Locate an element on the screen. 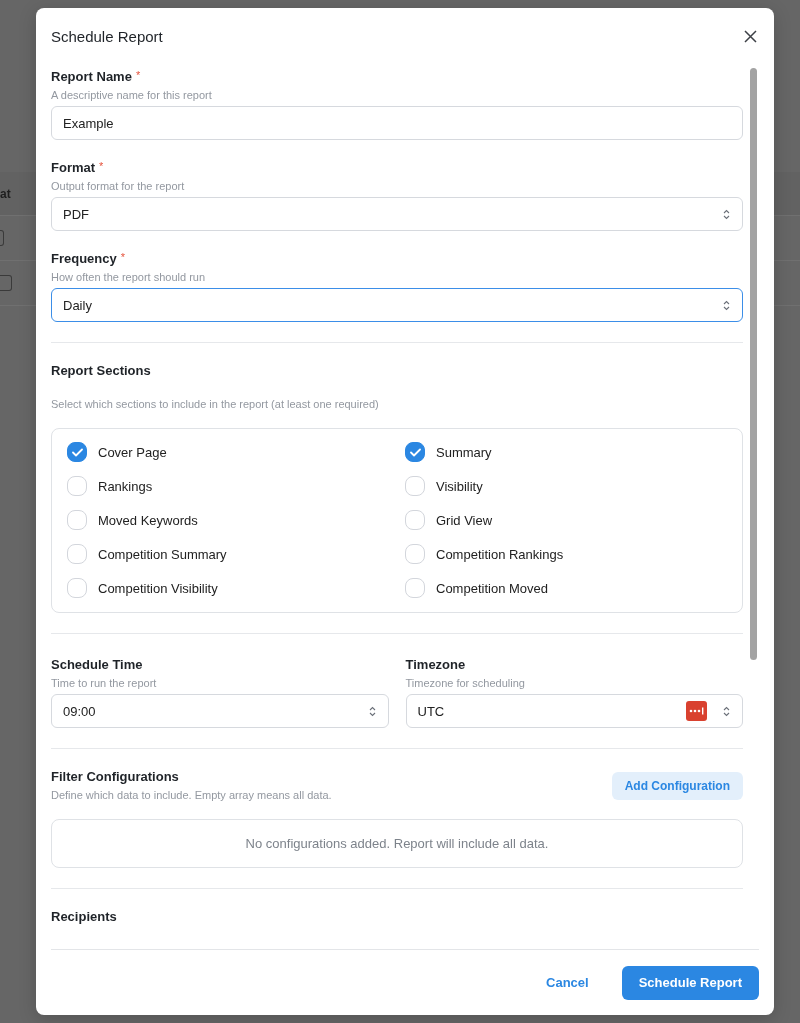 The image size is (800, 1023). checkbox-label: Visibility is located at coordinates (459, 486).